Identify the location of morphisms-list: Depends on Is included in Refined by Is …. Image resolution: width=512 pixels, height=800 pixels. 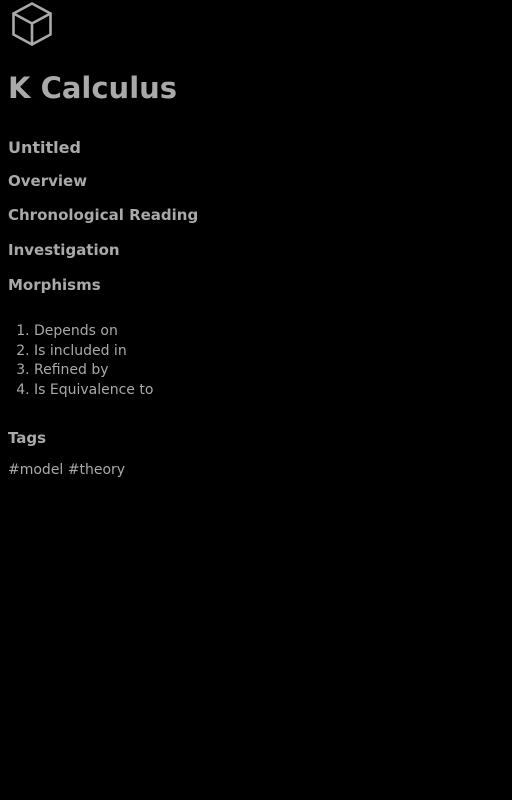
(80, 361).